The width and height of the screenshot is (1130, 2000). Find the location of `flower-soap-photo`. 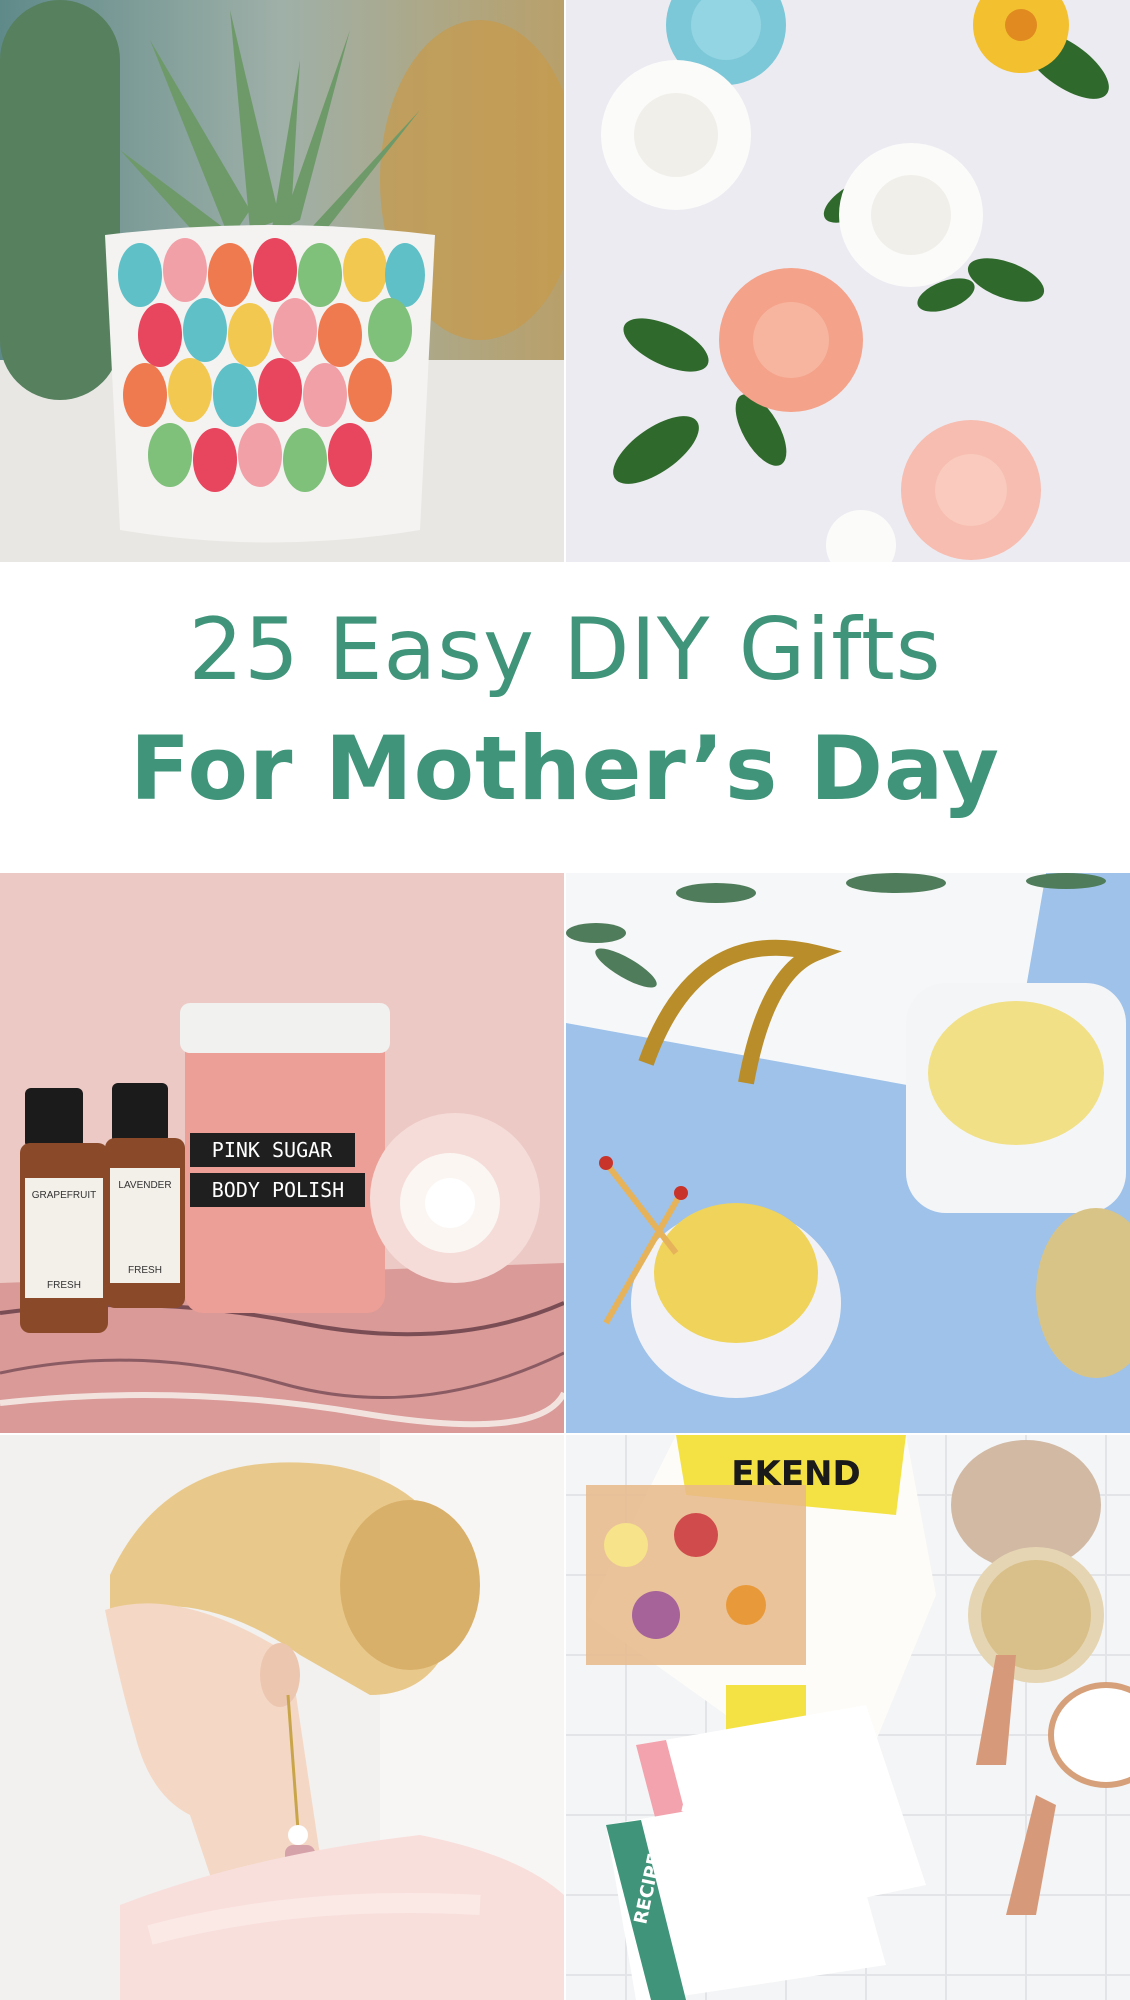

flower-soap-photo is located at coordinates (848, 281).